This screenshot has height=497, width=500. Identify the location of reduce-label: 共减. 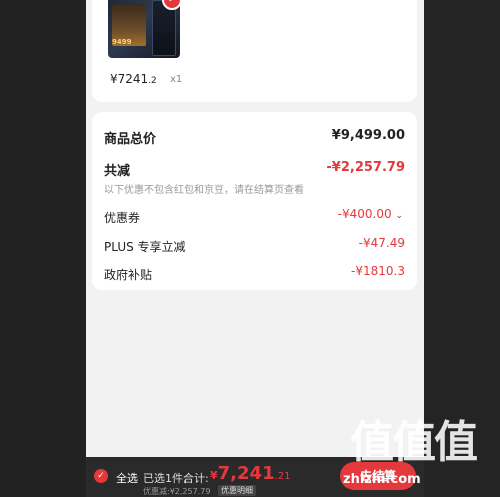
(117, 171).